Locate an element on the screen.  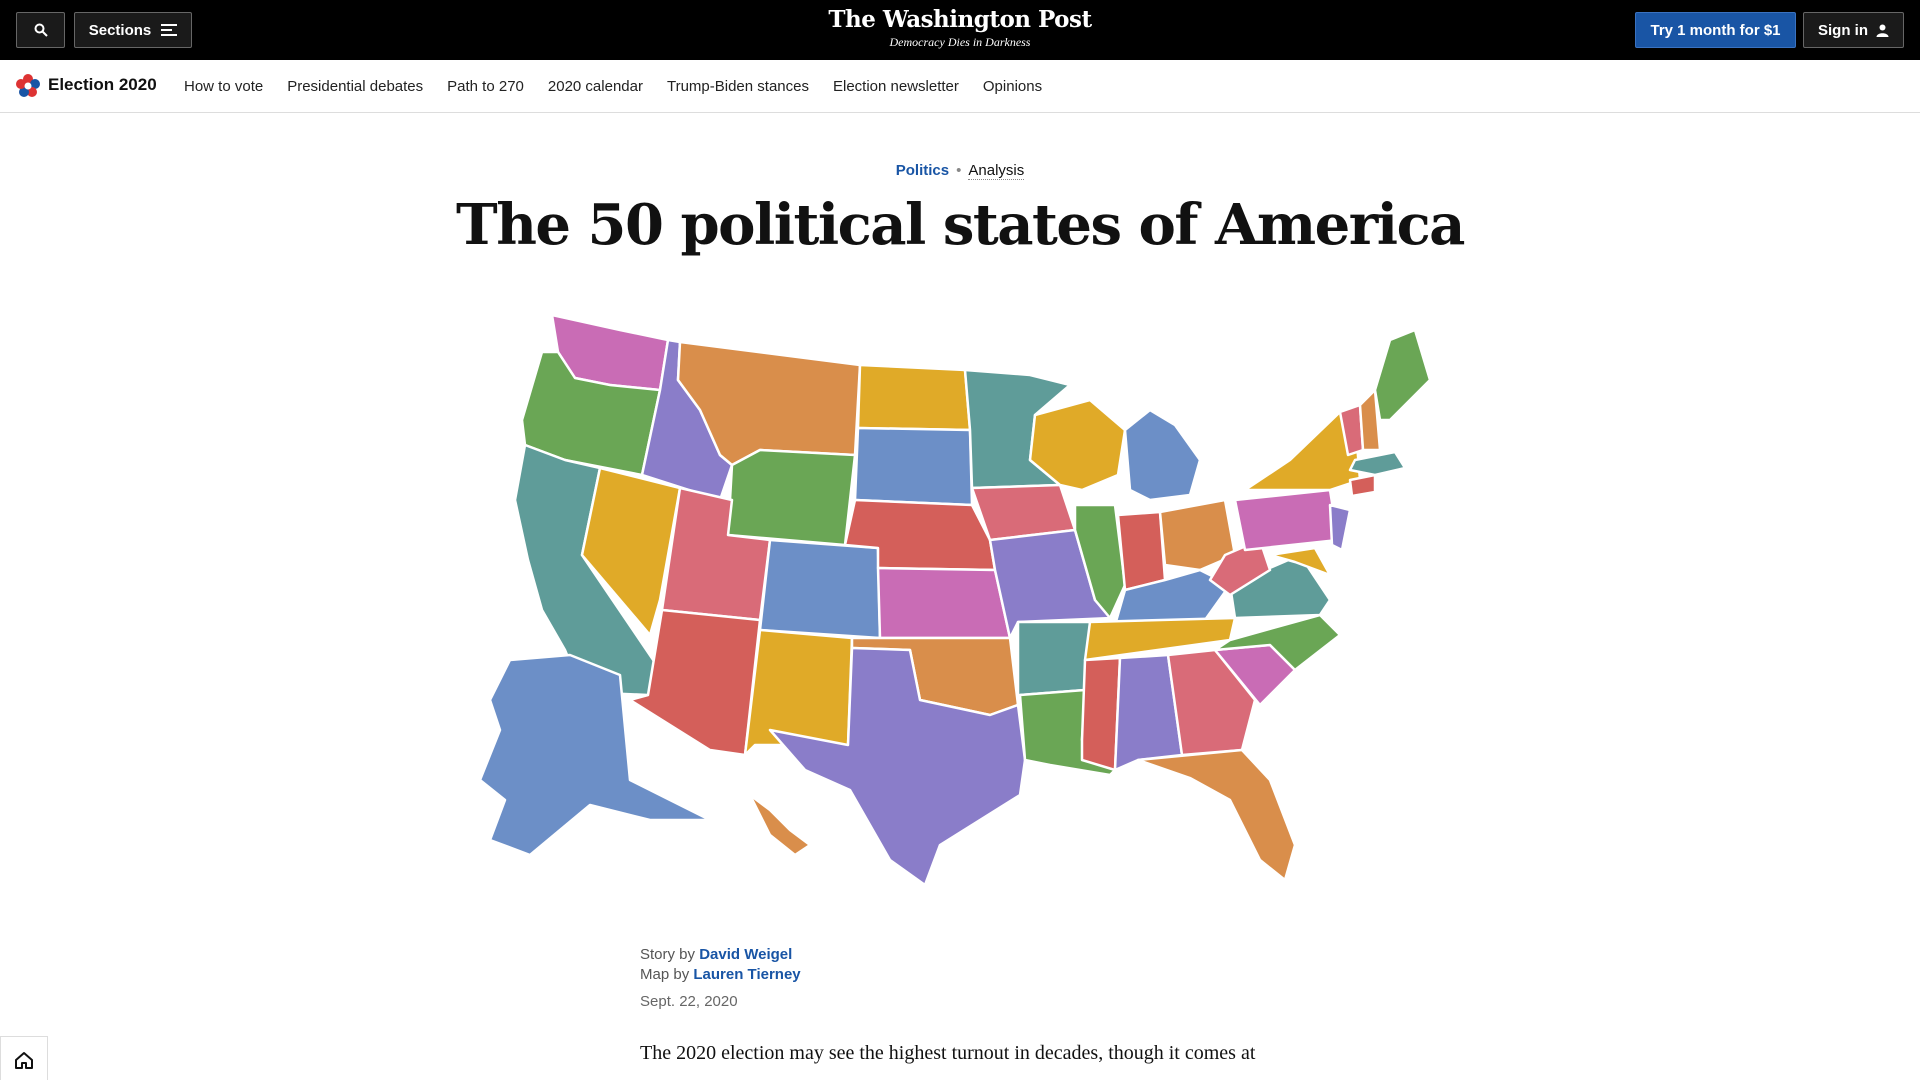
map-state-indiana is located at coordinates (1141, 551).